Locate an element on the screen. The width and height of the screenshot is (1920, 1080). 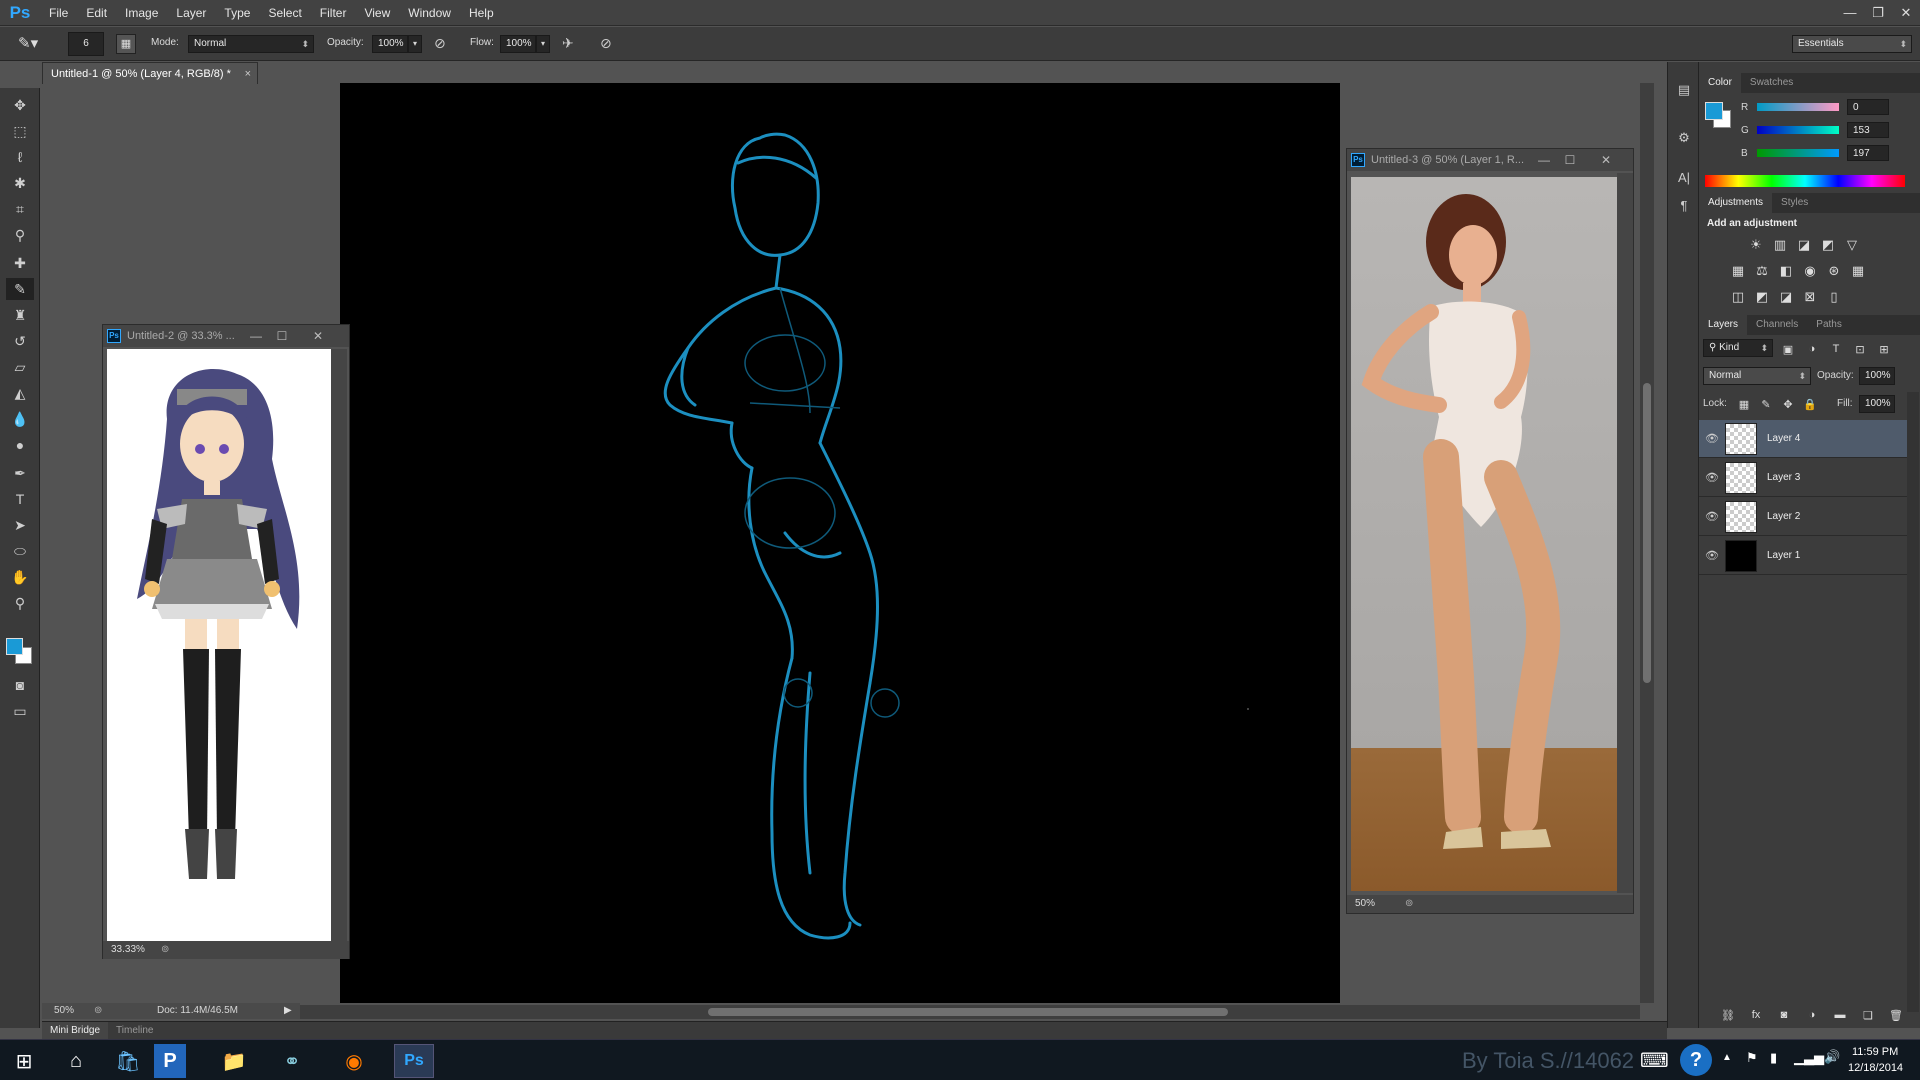
invert-icon: ◫ is located at coordinates (1738, 297).